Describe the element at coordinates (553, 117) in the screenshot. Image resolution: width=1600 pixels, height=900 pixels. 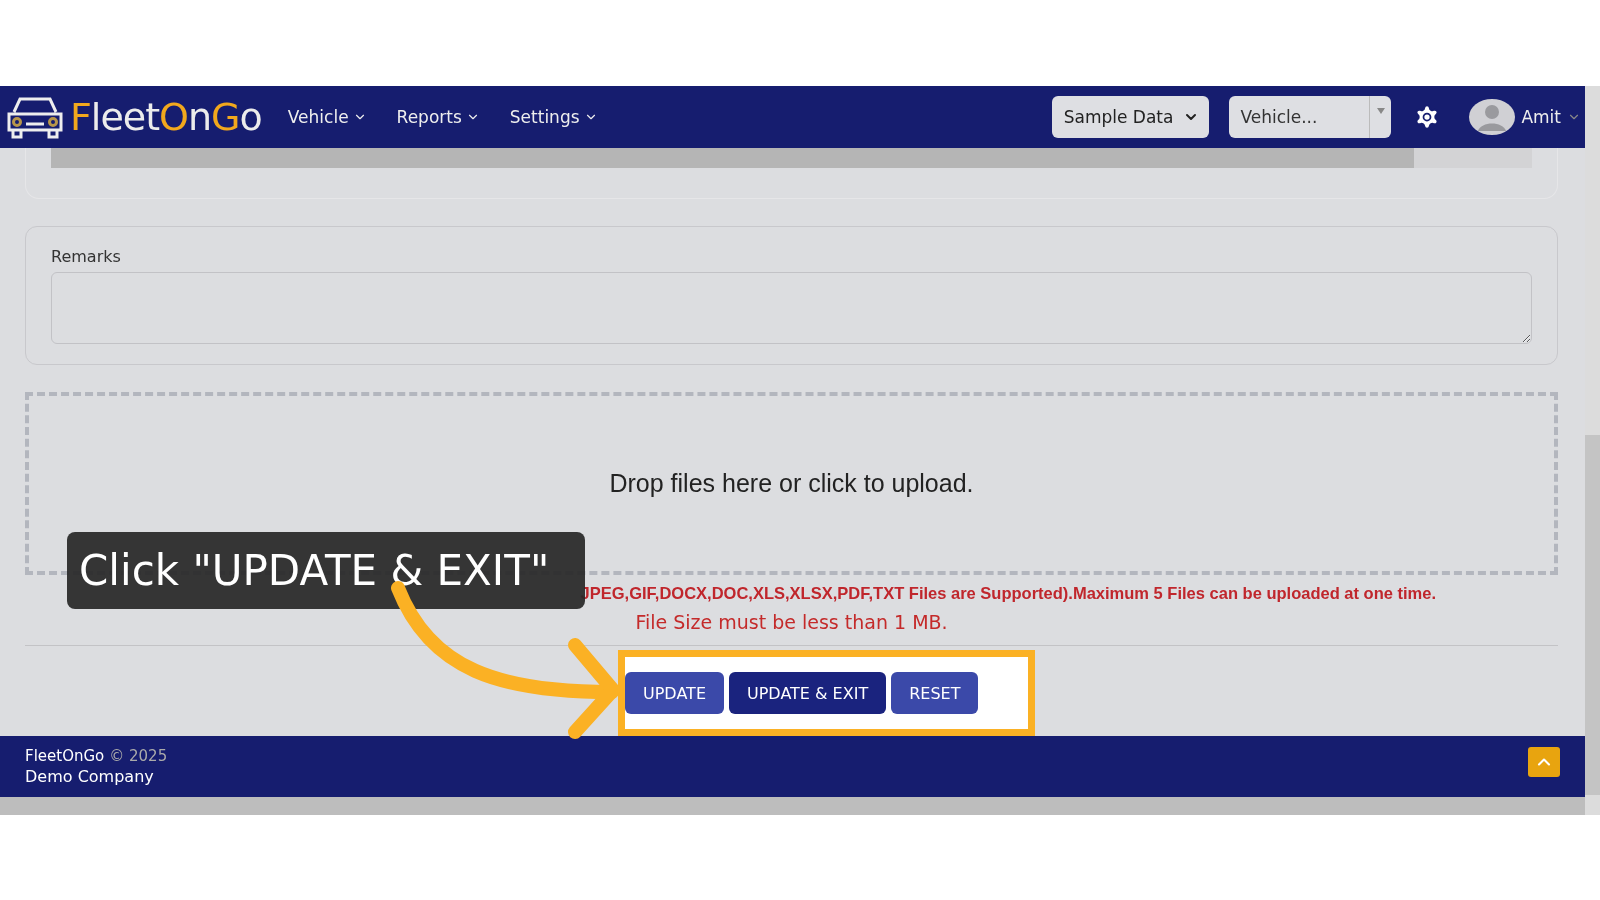
I see `nav-menu: Settings` at that location.